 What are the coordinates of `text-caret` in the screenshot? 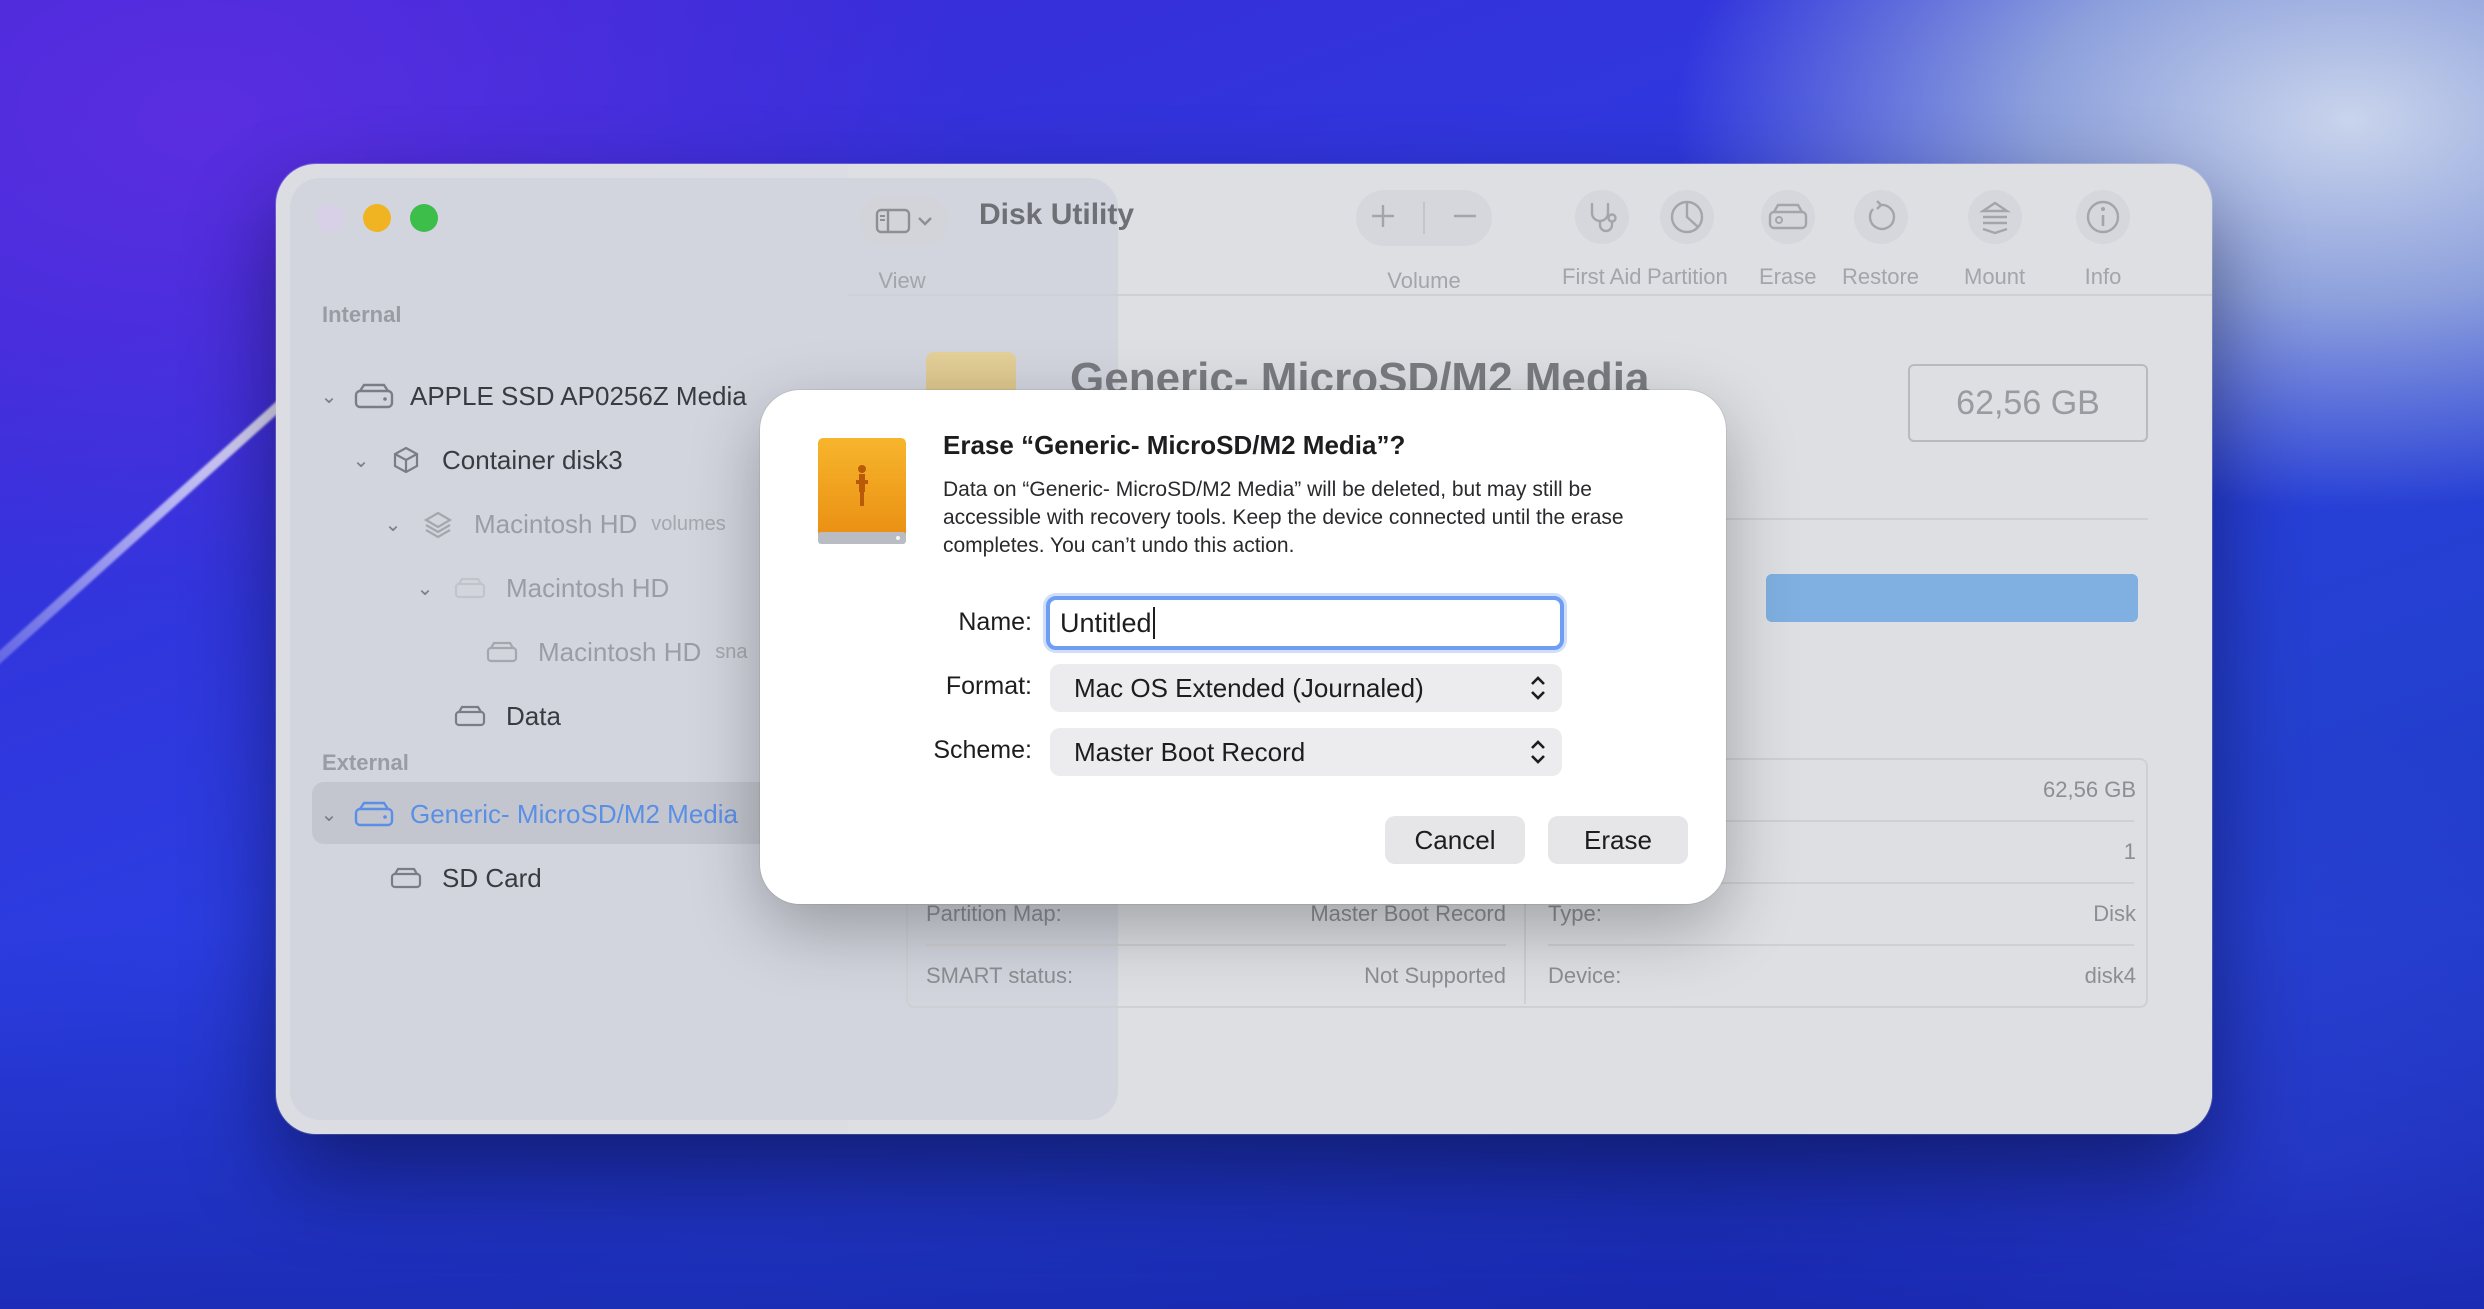 It's located at (1153, 623).